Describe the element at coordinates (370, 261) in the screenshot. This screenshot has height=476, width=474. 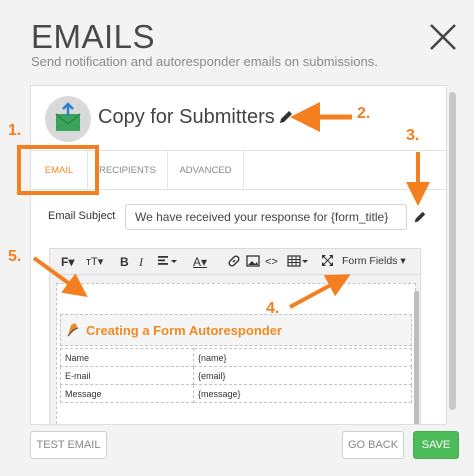
I see `form-fields-label: Form Fields` at that location.